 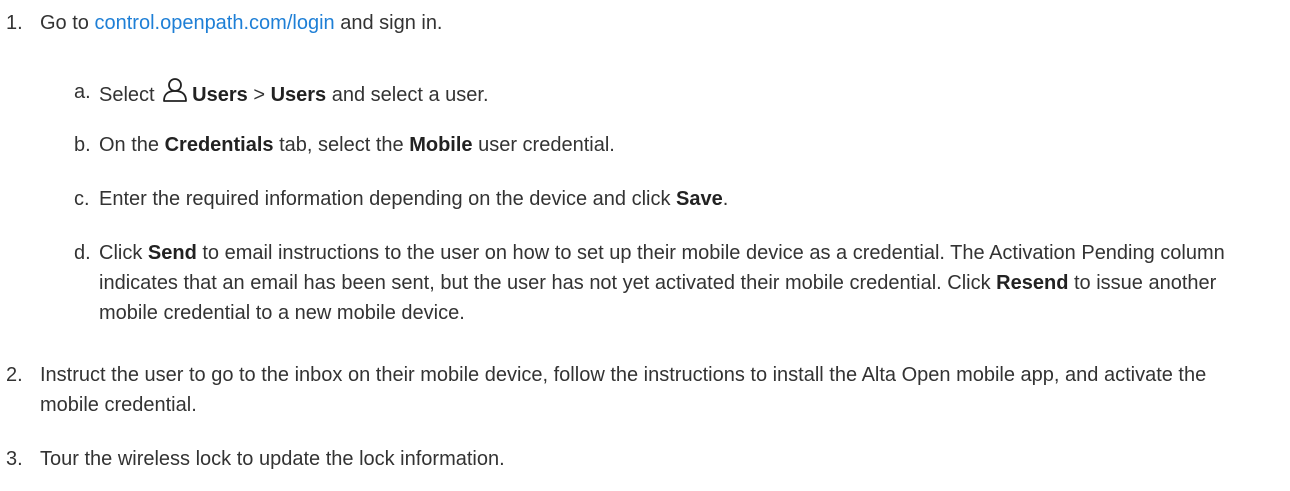 I want to click on text-segment: and select a user., so click(x=407, y=95).